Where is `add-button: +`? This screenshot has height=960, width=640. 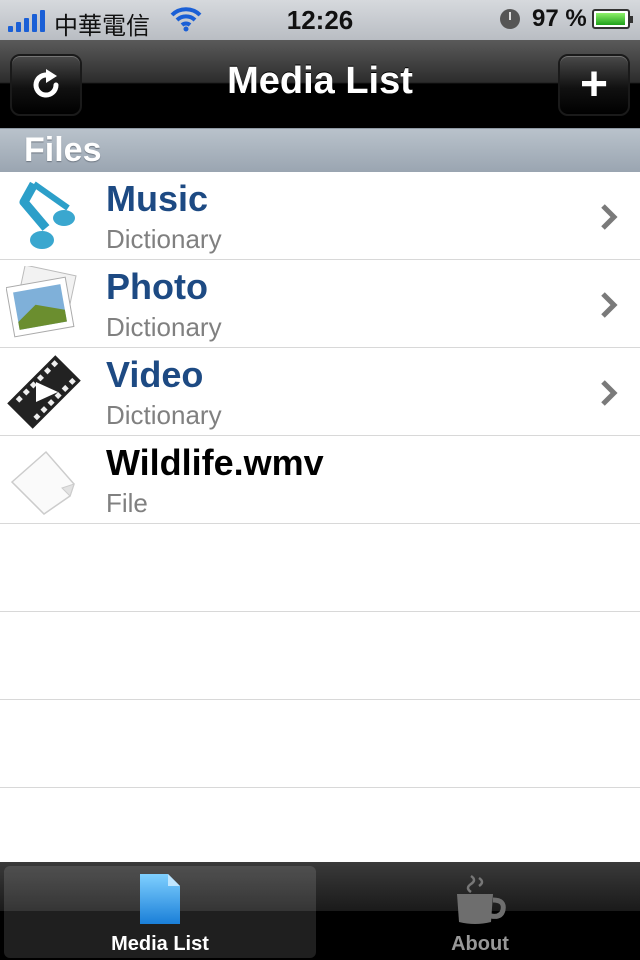 add-button: + is located at coordinates (594, 85).